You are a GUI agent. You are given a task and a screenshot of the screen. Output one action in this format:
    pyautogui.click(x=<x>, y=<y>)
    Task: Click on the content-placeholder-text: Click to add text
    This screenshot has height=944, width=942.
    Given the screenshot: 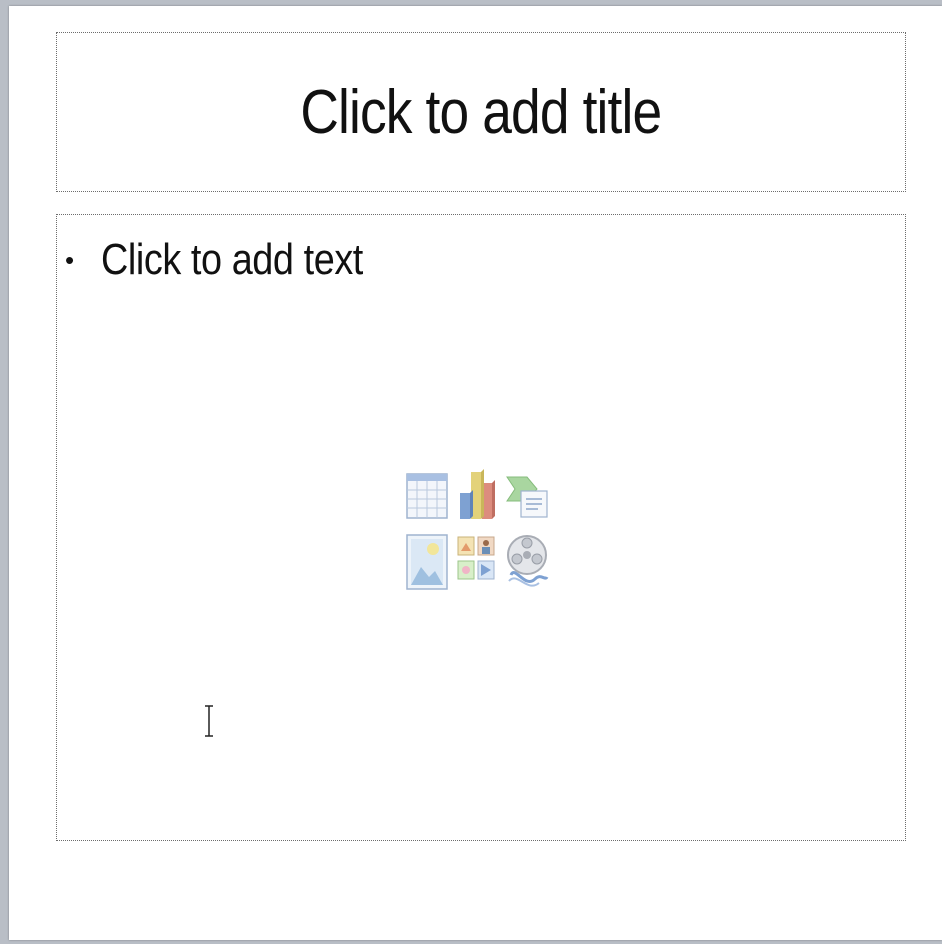 What is the action you would take?
    pyautogui.click(x=232, y=259)
    